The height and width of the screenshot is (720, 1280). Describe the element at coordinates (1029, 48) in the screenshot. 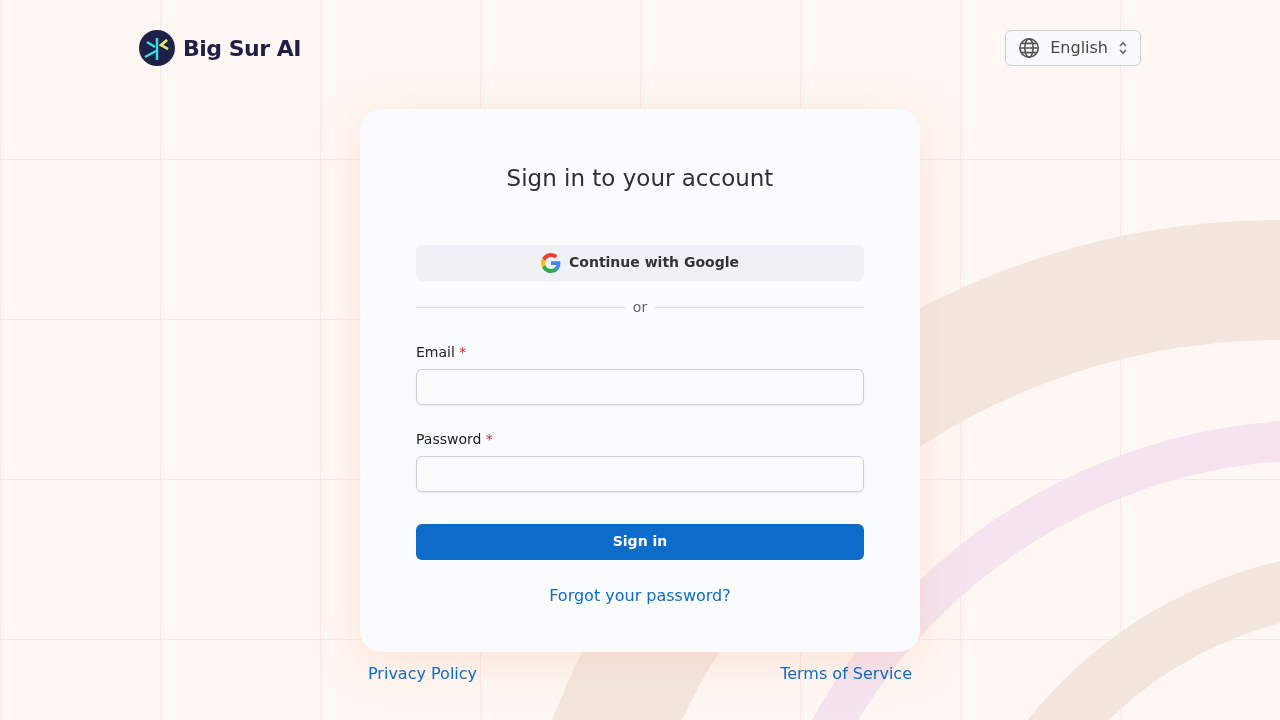

I see `globe-icon` at that location.